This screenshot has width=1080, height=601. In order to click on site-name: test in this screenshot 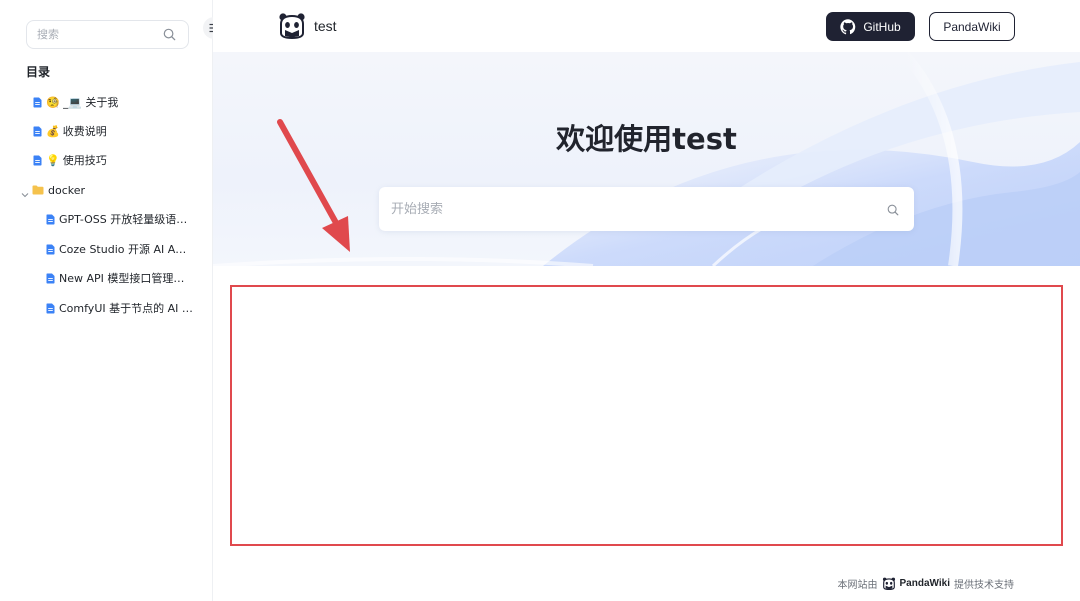, I will do `click(325, 26)`.